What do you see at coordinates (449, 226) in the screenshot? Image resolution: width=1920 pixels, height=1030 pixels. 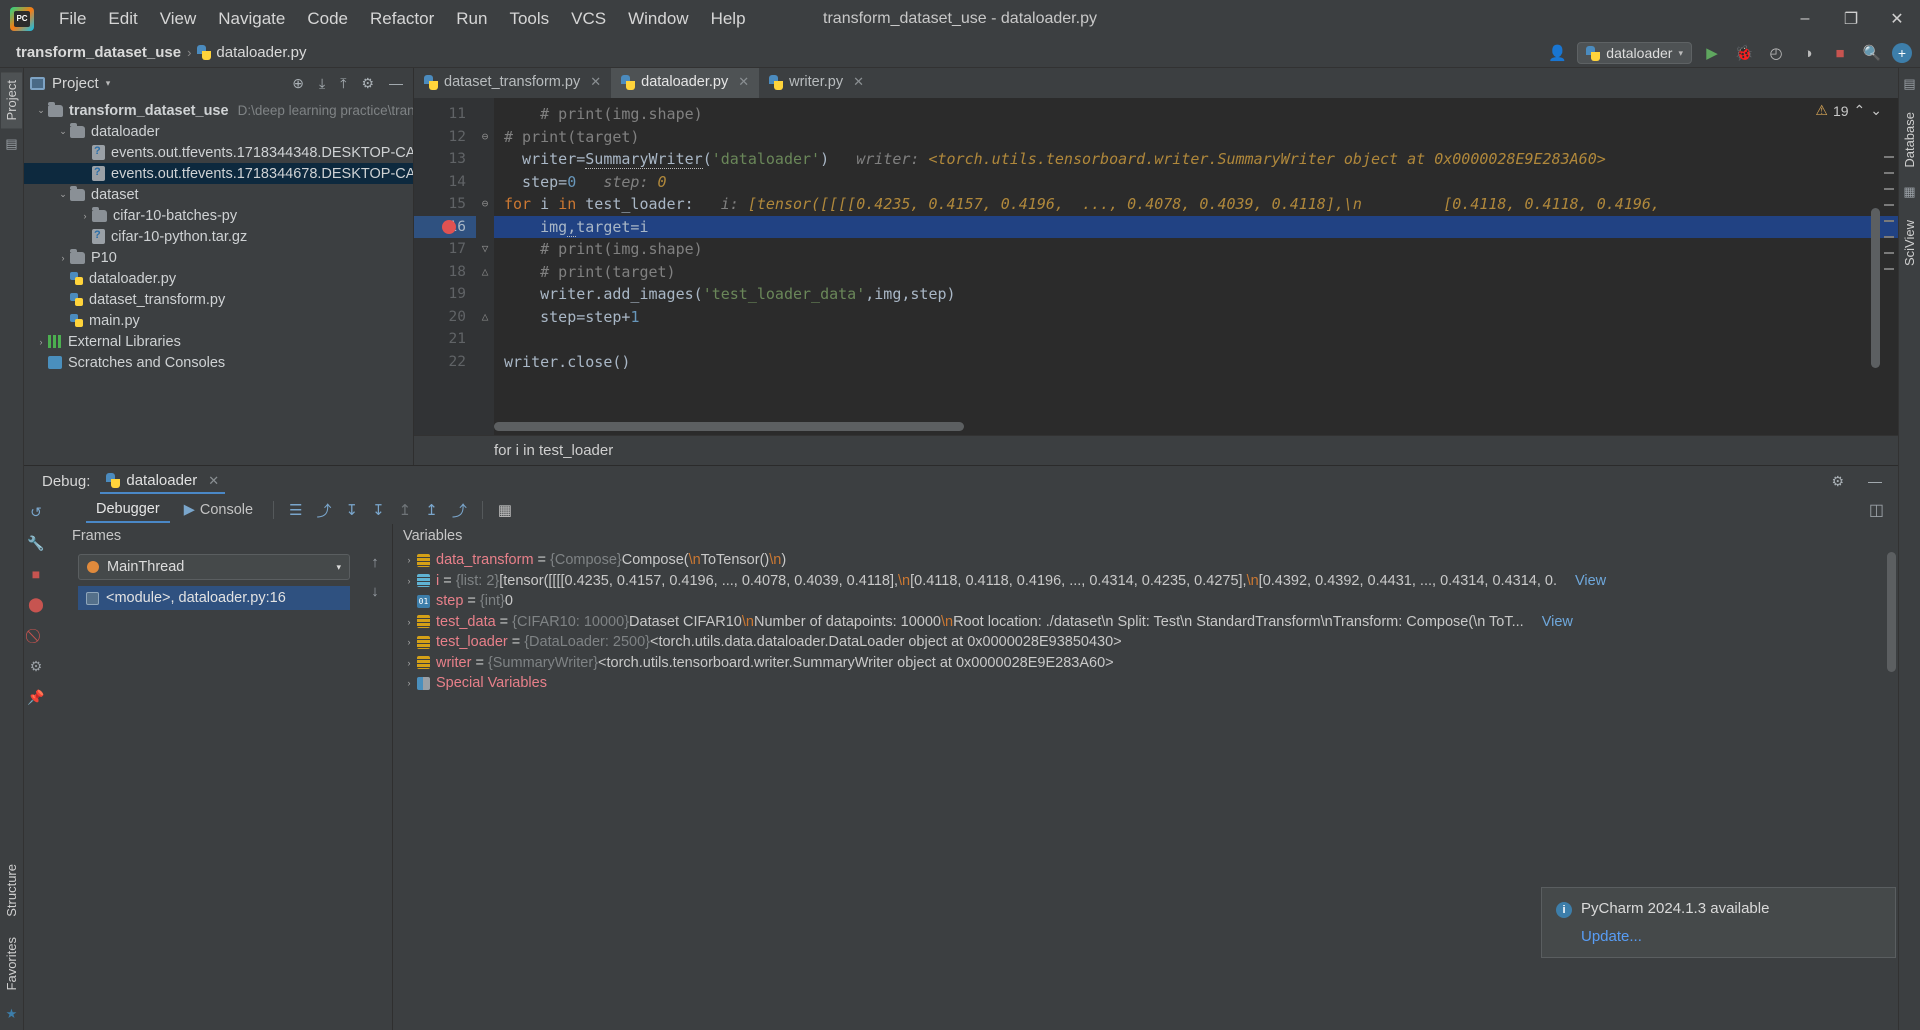 I see `breakpoint-icon` at bounding box center [449, 226].